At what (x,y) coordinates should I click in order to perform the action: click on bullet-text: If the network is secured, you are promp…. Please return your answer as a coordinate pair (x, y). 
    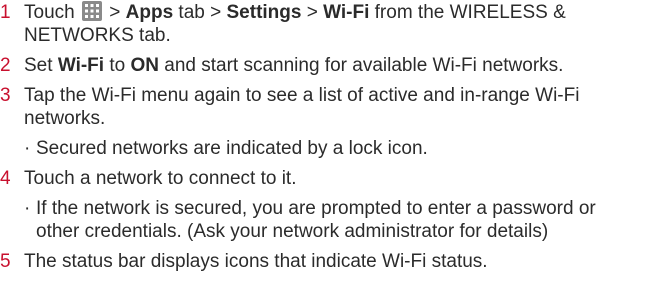
    Looking at the image, I should click on (316, 208).